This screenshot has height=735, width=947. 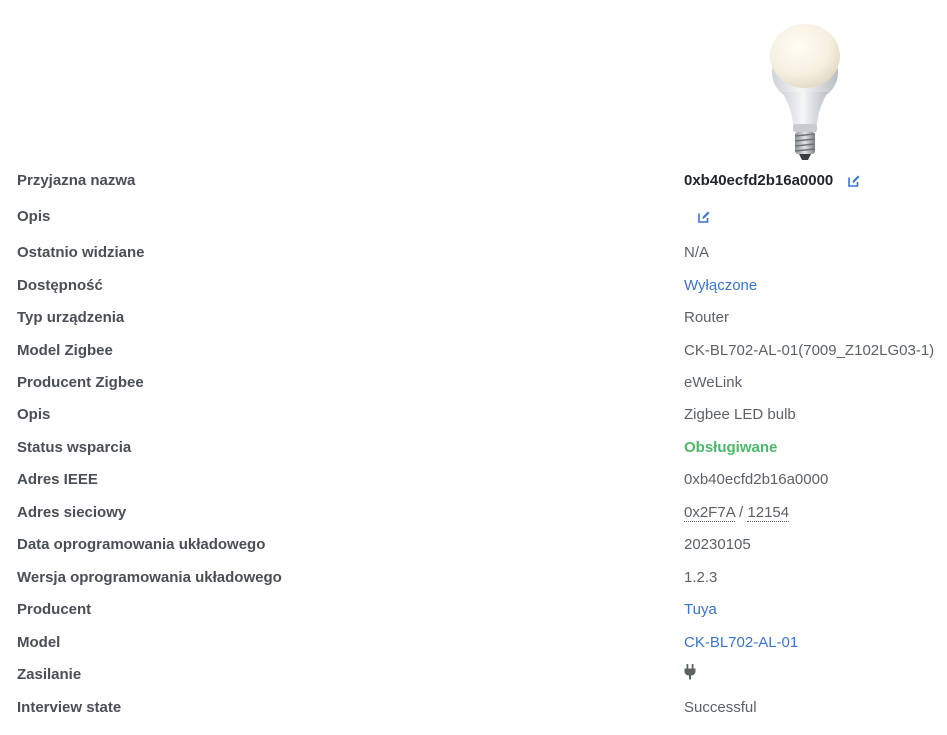 What do you see at coordinates (74, 447) in the screenshot?
I see `label-support-status: Status wsparcia` at bounding box center [74, 447].